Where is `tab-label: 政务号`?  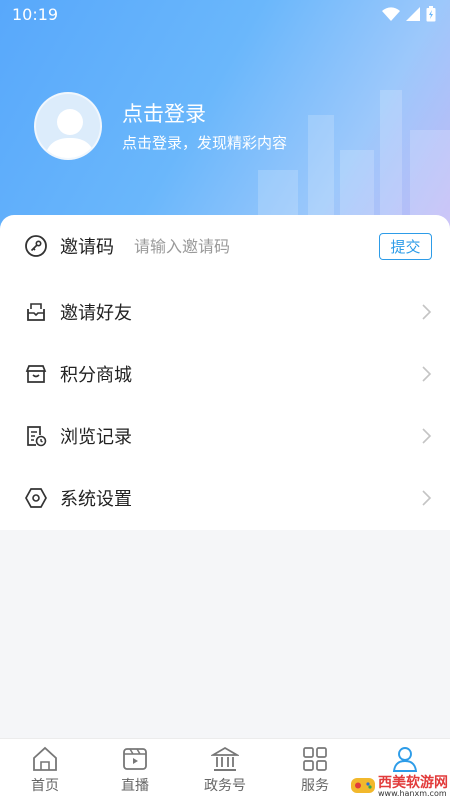
tab-label: 政务号 is located at coordinates (225, 786).